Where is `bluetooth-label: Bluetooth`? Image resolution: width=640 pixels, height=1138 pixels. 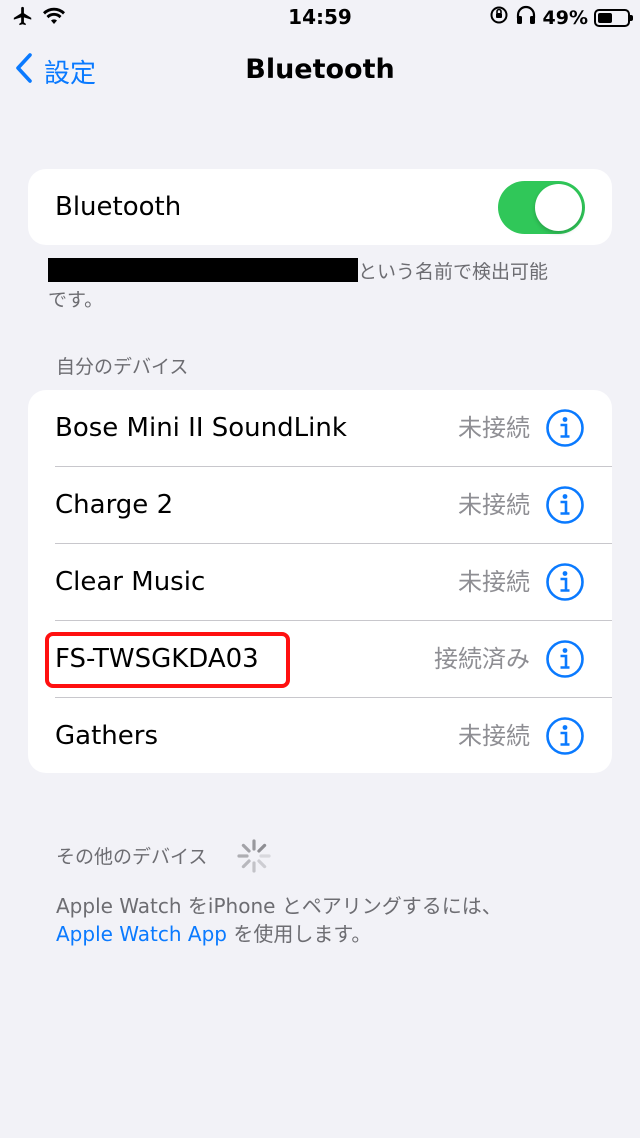 bluetooth-label: Bluetooth is located at coordinates (118, 207).